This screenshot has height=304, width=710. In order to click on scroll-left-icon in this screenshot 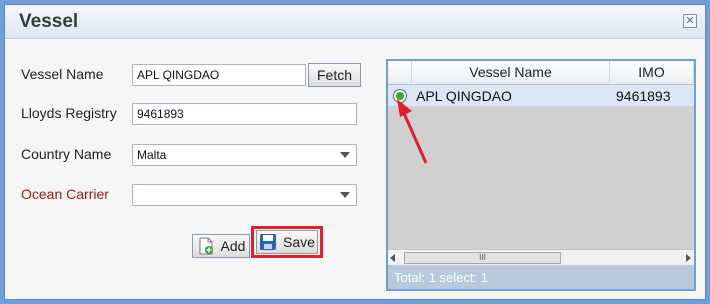, I will do `click(392, 258)`.